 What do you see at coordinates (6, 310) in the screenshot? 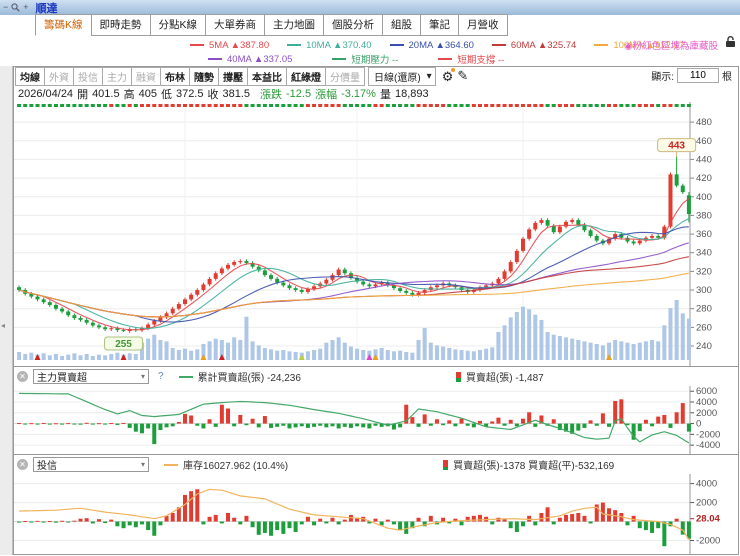
I see `left-collapse-strip: ◂` at bounding box center [6, 310].